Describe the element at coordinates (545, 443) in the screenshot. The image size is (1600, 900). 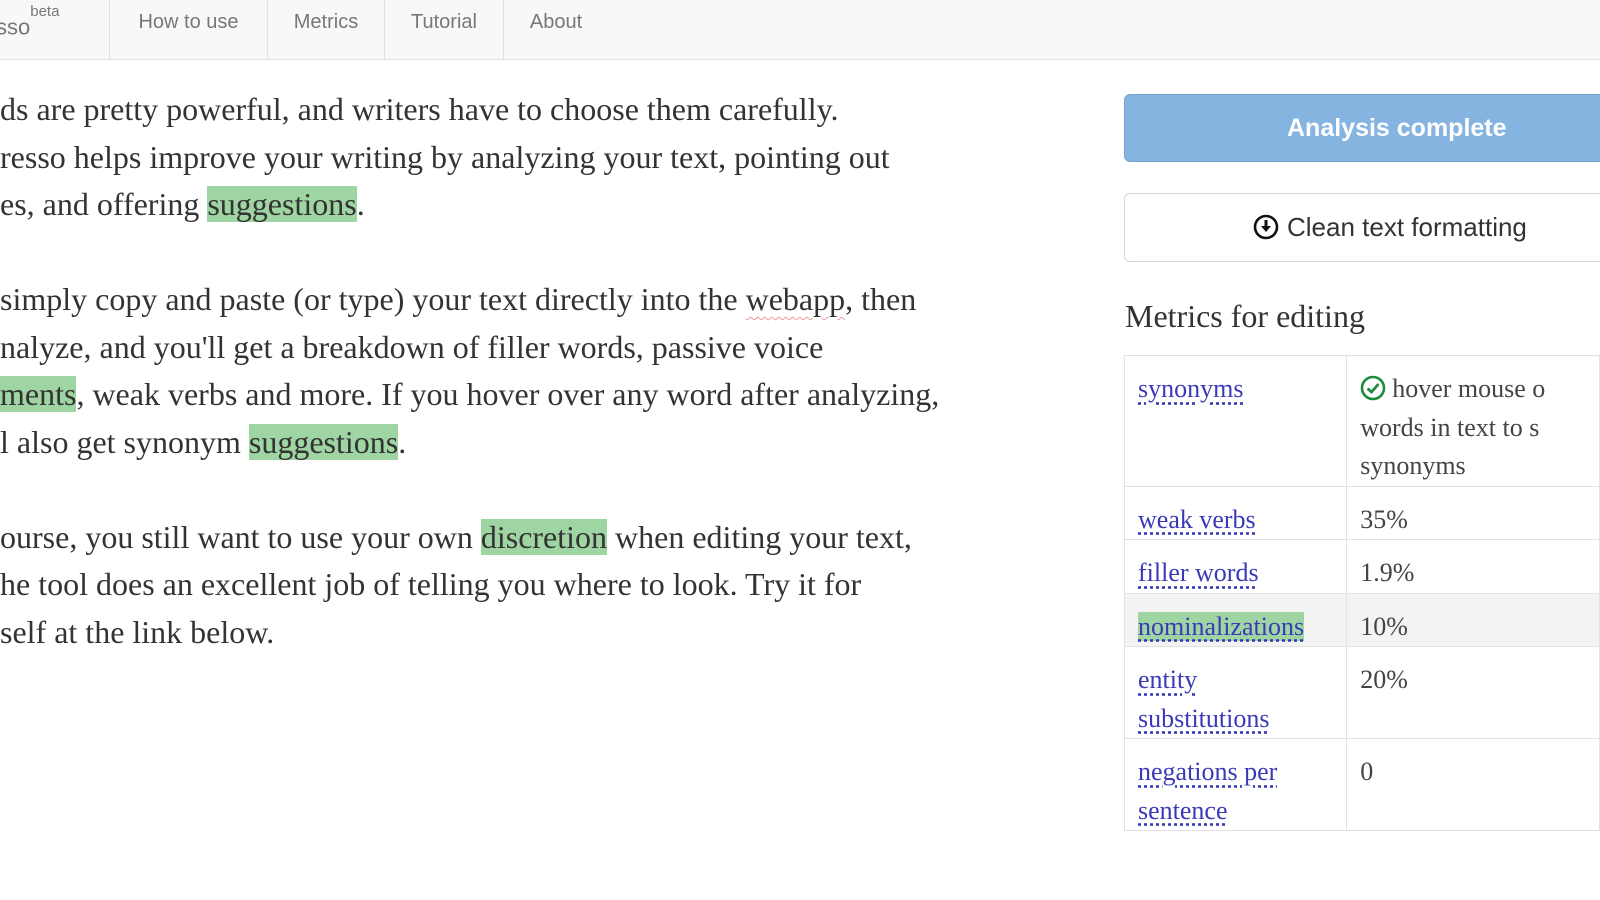
I see `editor-line: l also get synonym suggestions.` at that location.